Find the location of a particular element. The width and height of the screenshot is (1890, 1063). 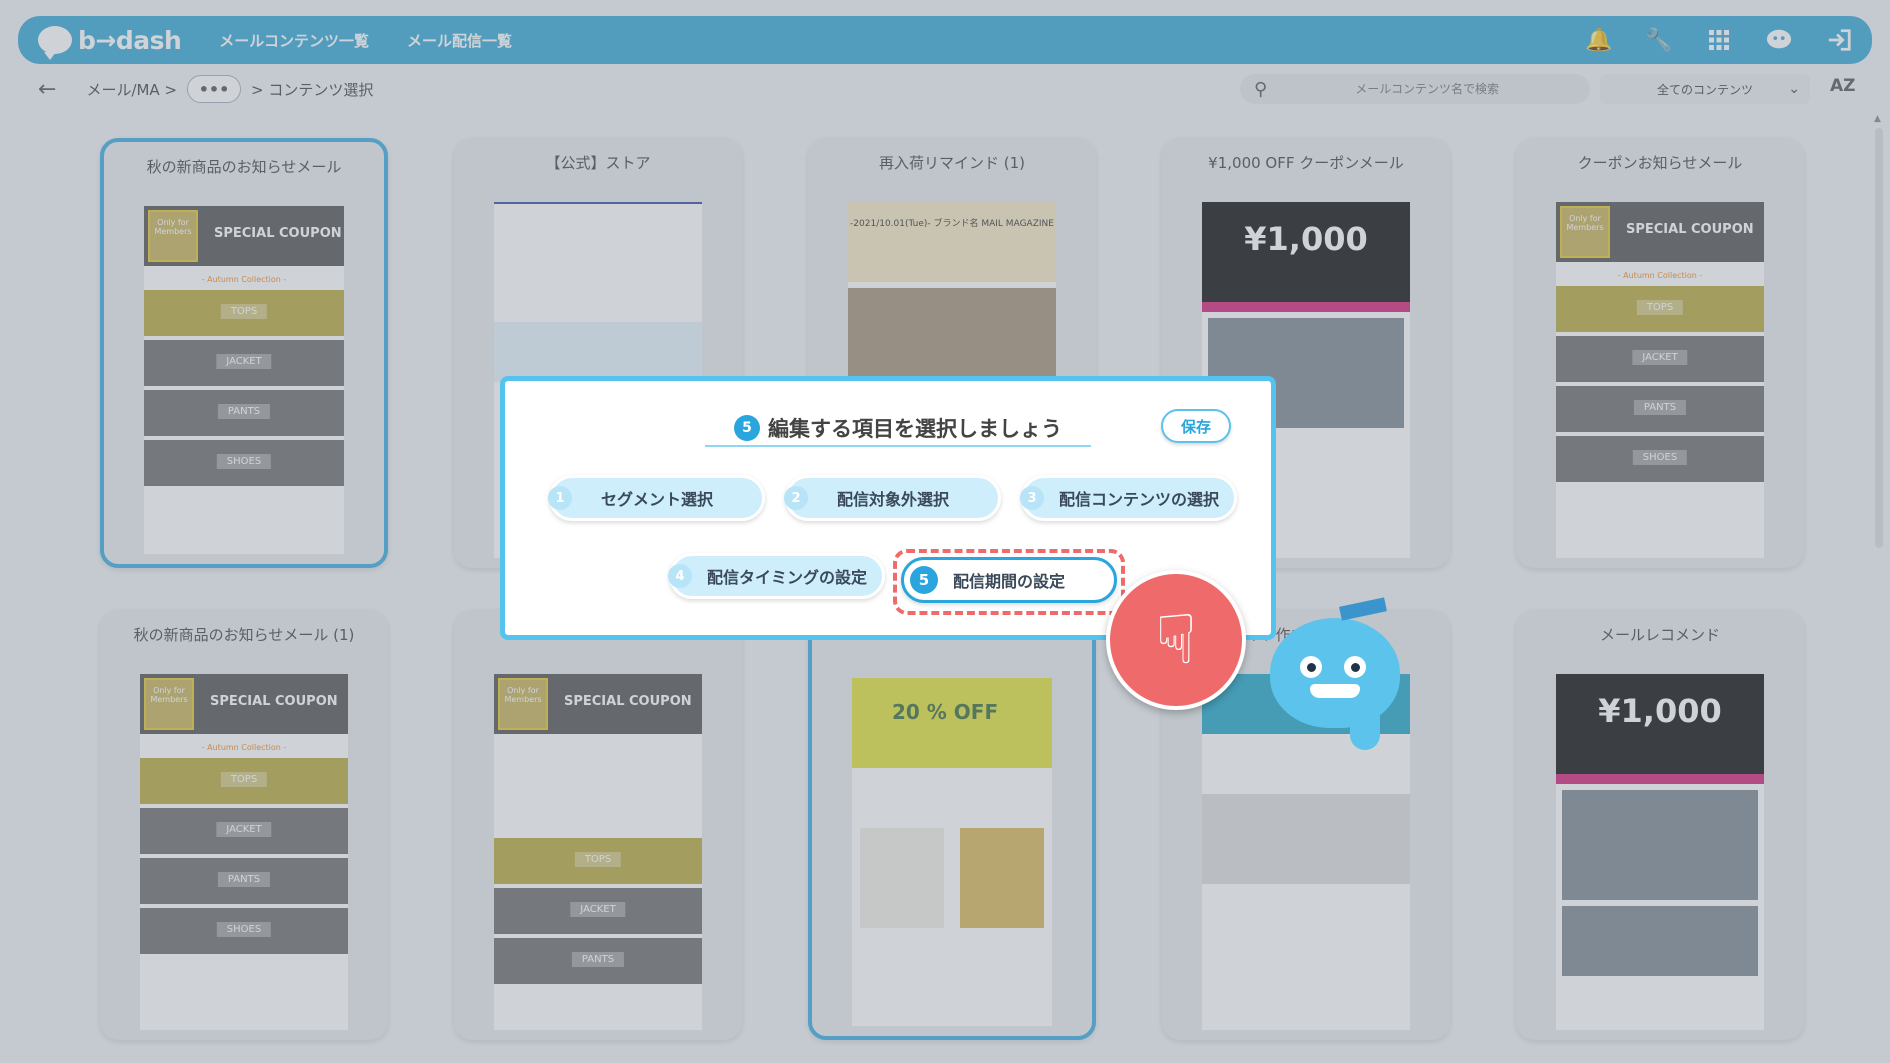

step-number-badge: 5 is located at coordinates (747, 428).